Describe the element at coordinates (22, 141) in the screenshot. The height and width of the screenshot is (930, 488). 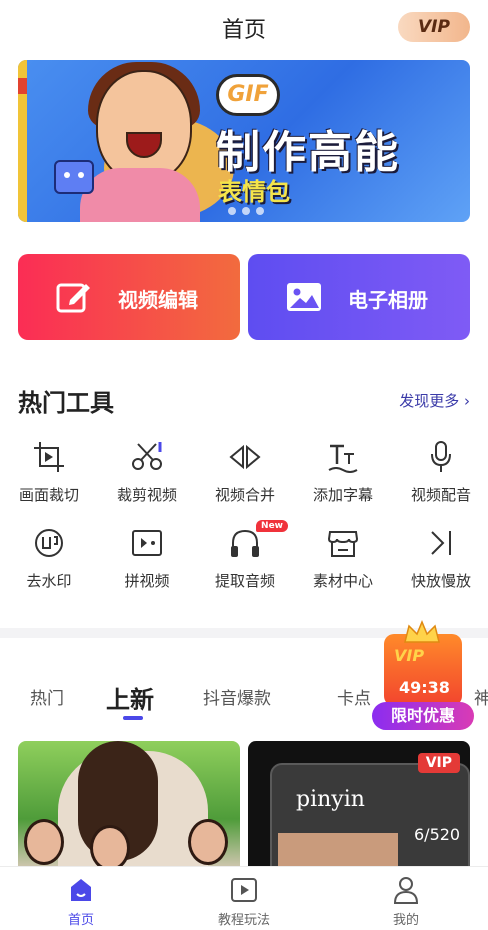
I see `banner-edge` at that location.